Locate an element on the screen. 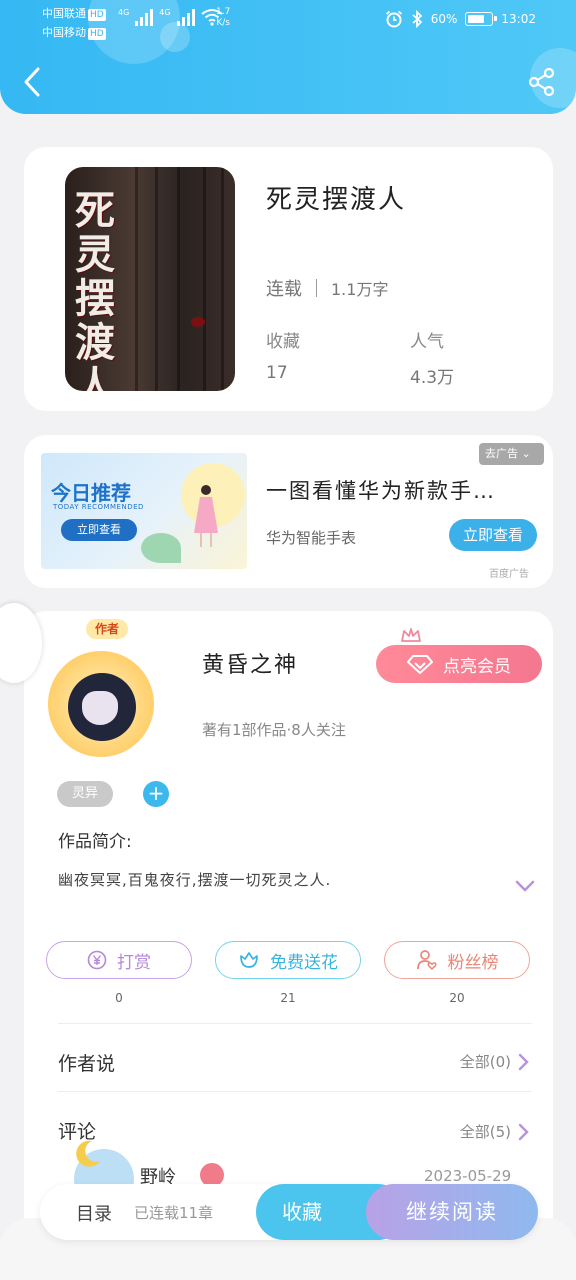  serial-status: 连载 is located at coordinates (284, 289).